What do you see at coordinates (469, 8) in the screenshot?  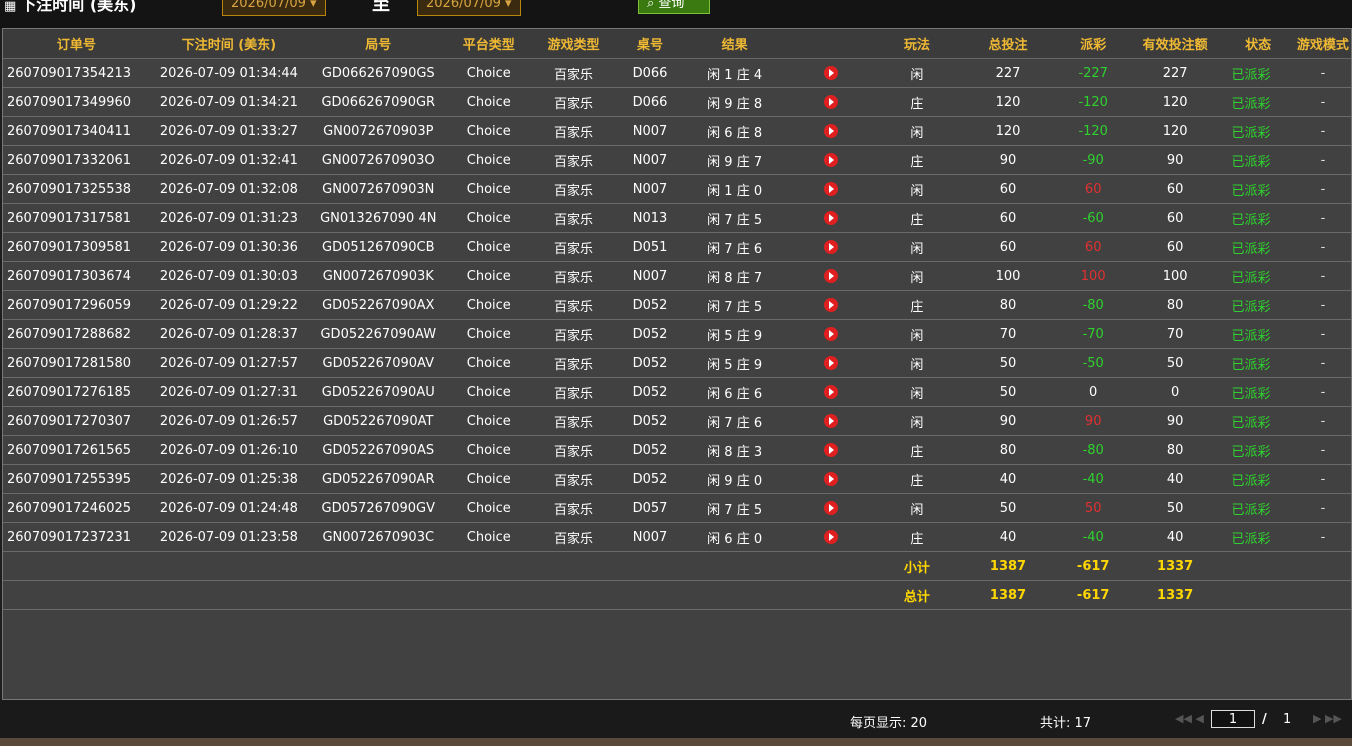 I see `date-to-picker: 2026/07/09 ▾` at bounding box center [469, 8].